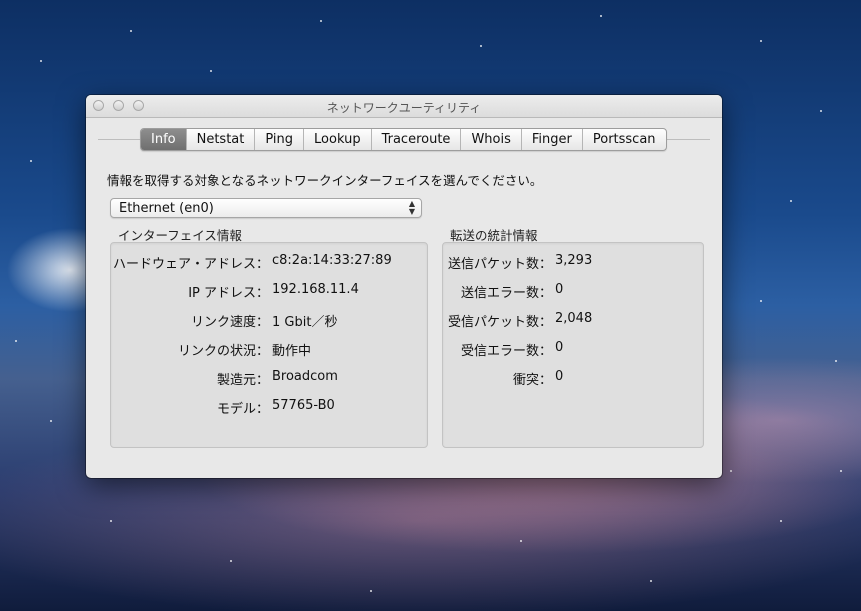 The width and height of the screenshot is (861, 611). I want to click on interface-select-value: Ethernet (en0), so click(166, 208).